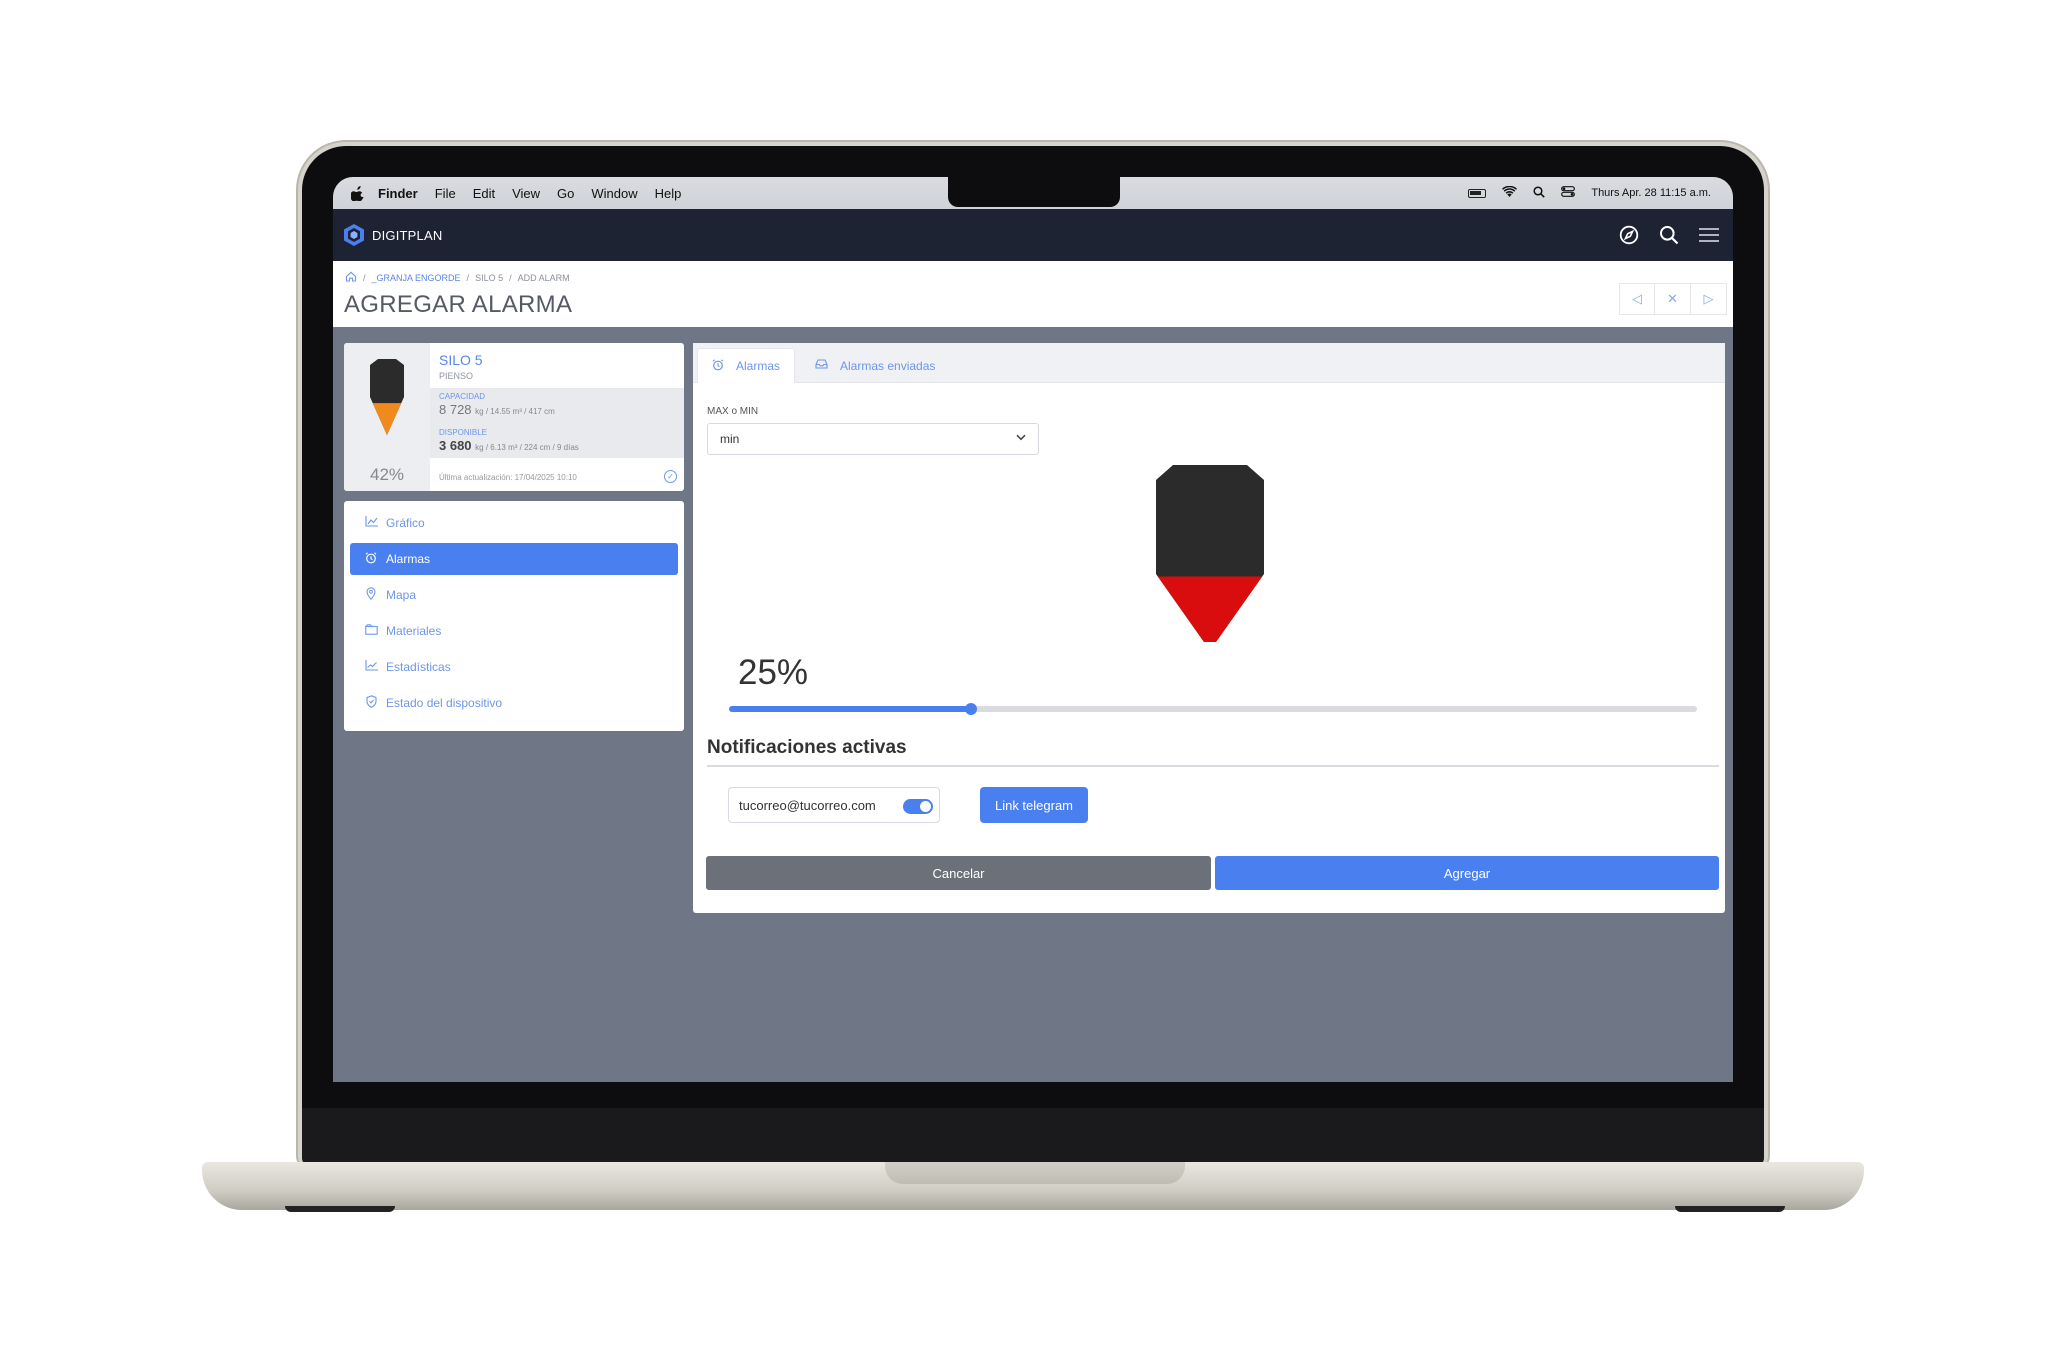 This screenshot has height=1365, width=2048. What do you see at coordinates (1021, 438) in the screenshot?
I see `chevron-down-icon` at bounding box center [1021, 438].